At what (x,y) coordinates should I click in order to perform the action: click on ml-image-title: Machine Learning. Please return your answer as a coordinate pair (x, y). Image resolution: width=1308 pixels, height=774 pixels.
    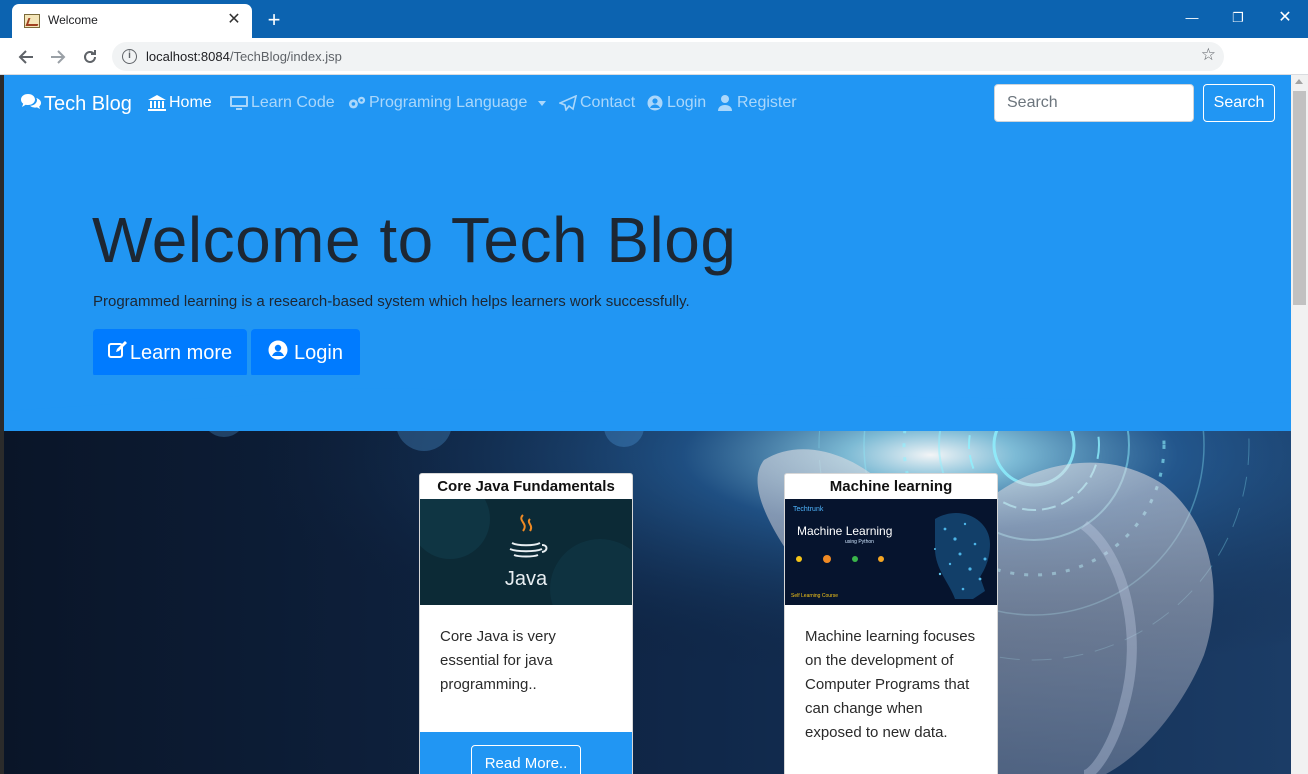
    Looking at the image, I should click on (844, 531).